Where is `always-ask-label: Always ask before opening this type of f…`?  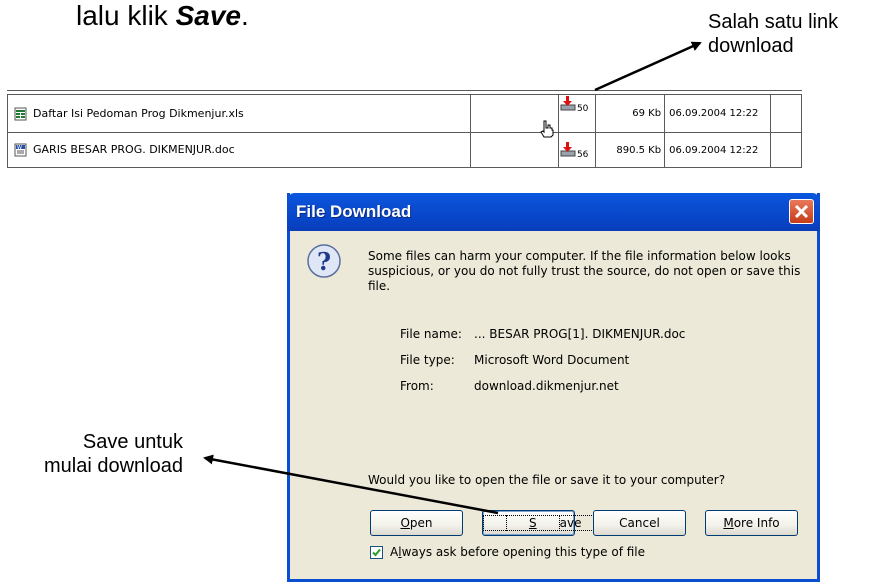
always-ask-label: Always ask before opening this type of f… is located at coordinates (517, 552).